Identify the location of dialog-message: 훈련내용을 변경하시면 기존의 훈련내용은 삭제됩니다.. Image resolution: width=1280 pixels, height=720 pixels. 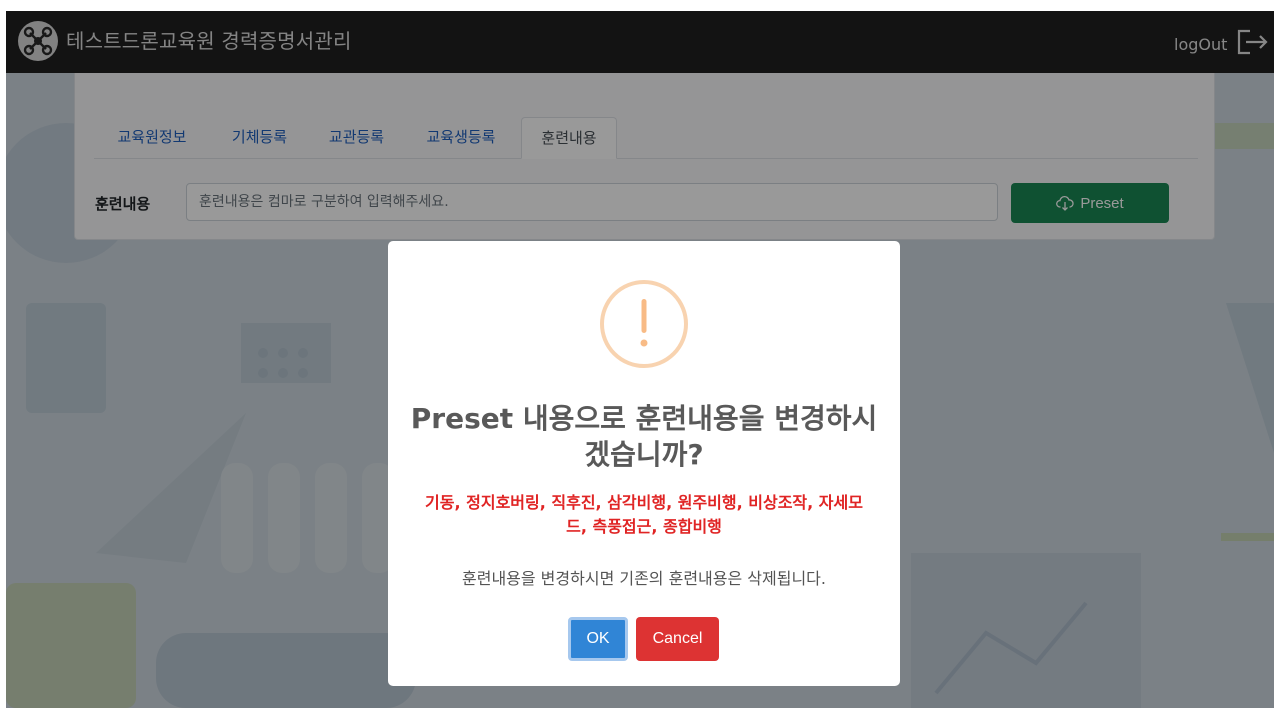
(644, 578).